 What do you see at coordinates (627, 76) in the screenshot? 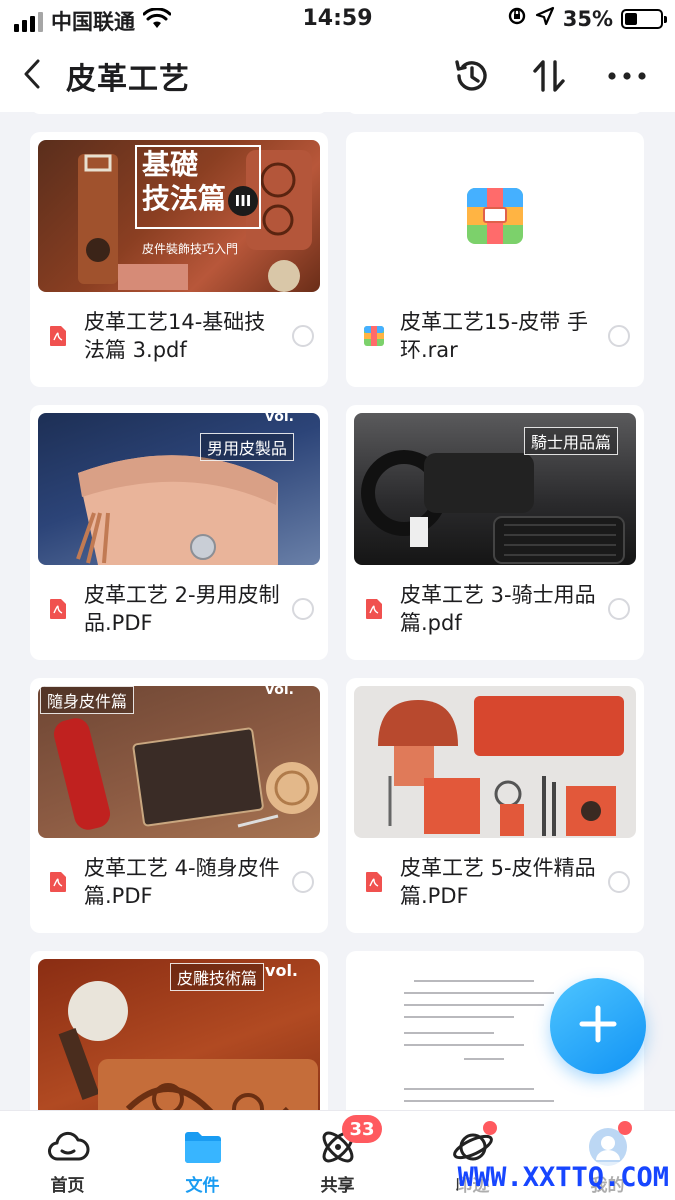
I see `more-icon` at bounding box center [627, 76].